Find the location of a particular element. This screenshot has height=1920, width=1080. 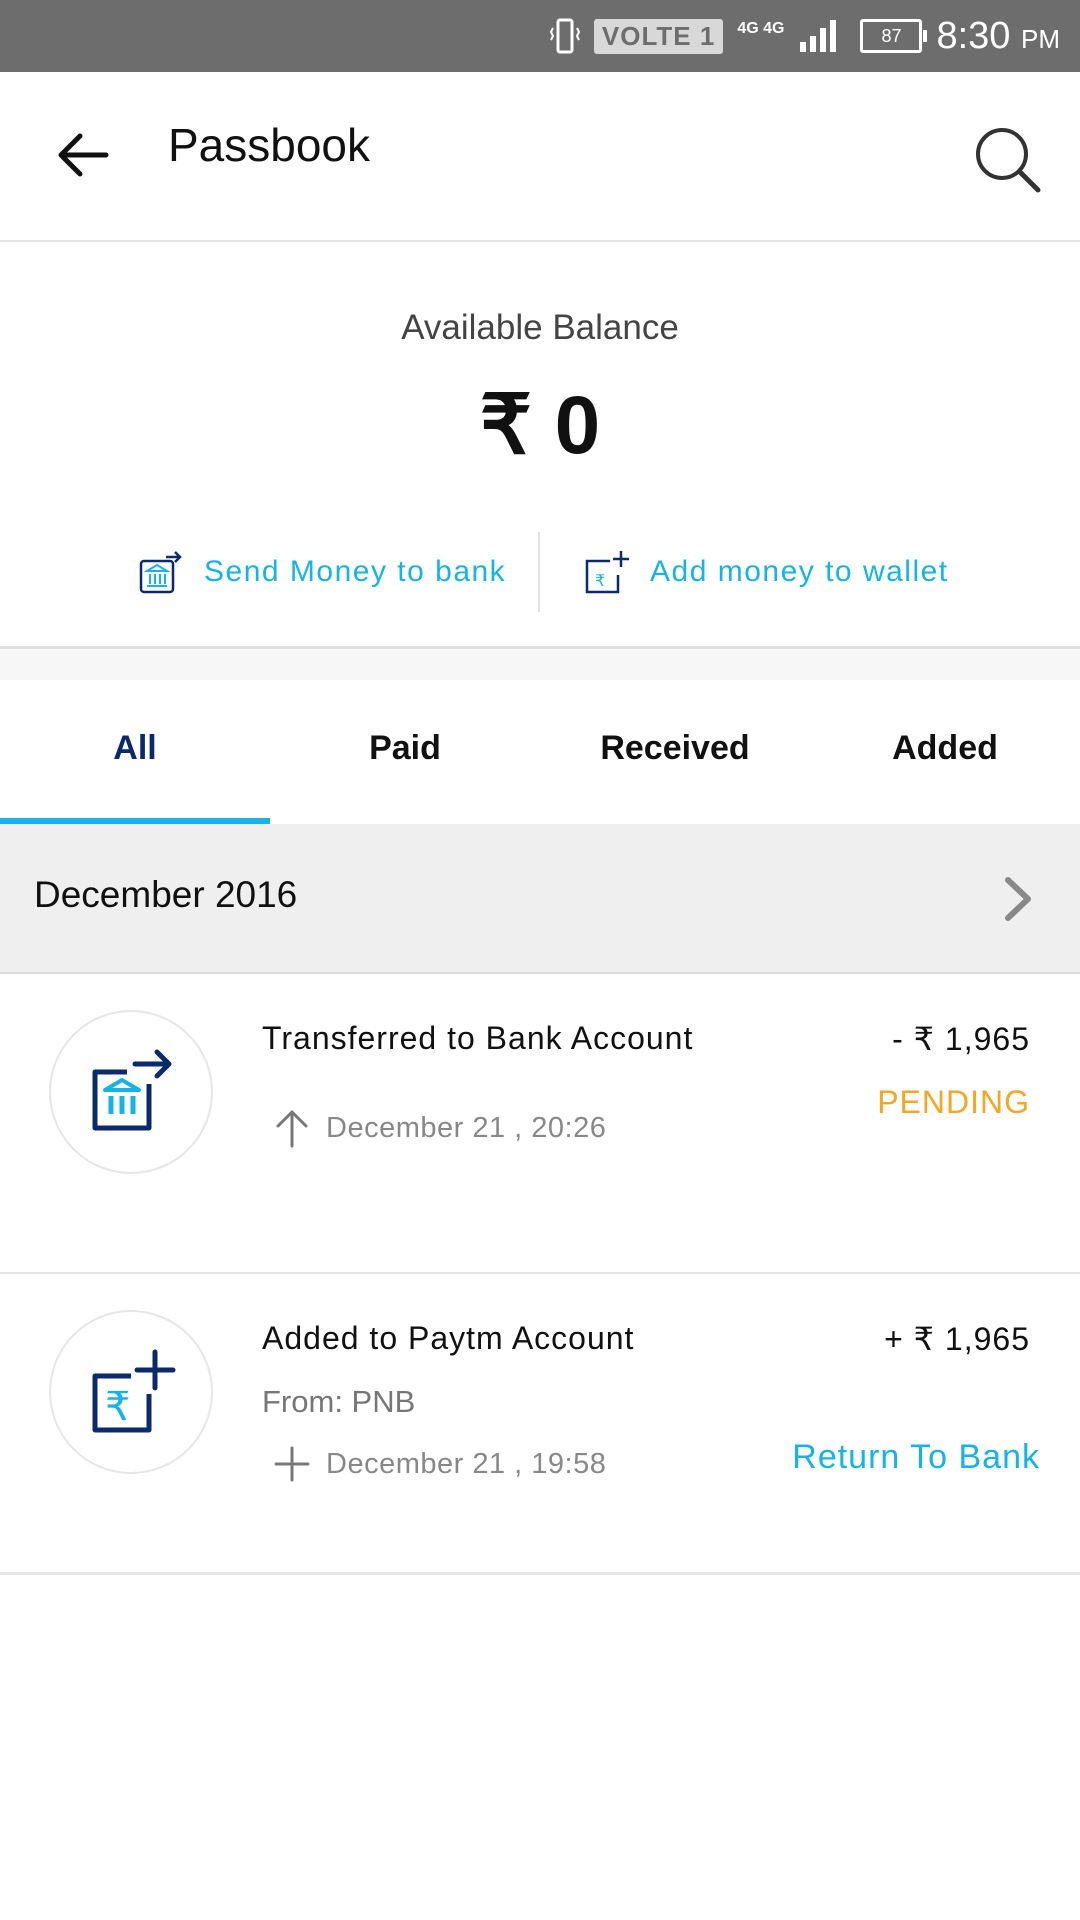

quick-actions: Send Money to bank ₹ Add money to wallet is located at coordinates (540, 572).